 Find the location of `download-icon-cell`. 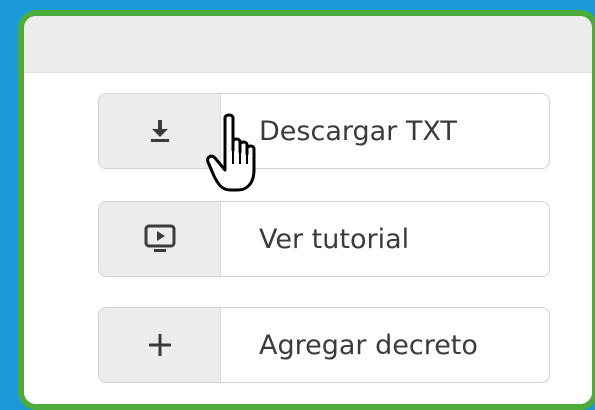

download-icon-cell is located at coordinates (160, 131).